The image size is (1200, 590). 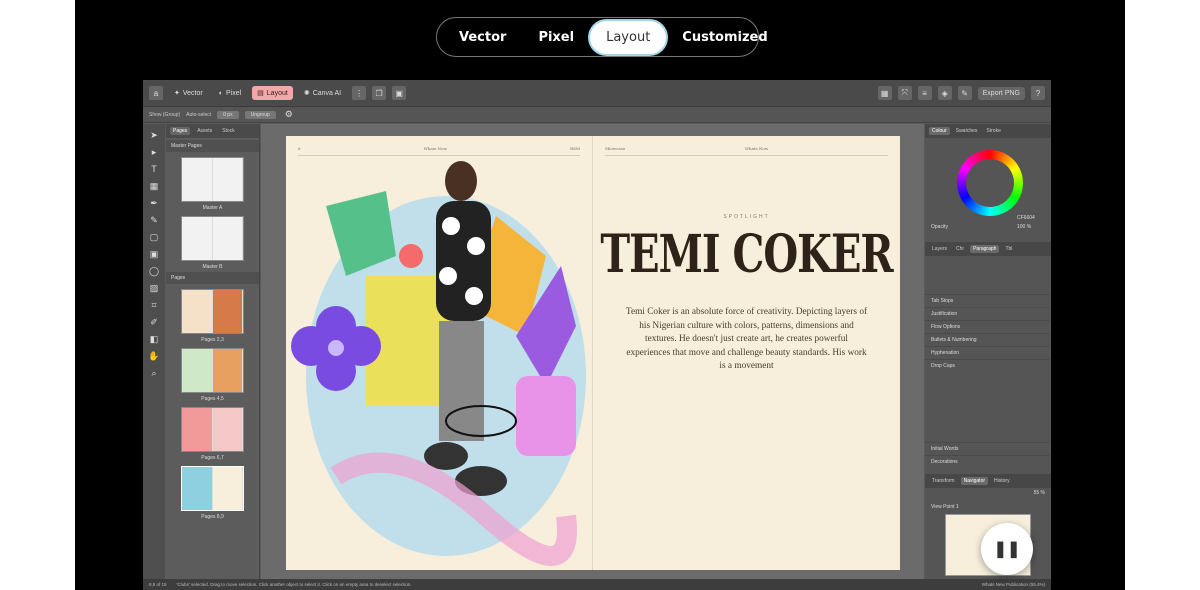 What do you see at coordinates (212, 517) in the screenshot?
I see `thumb-label: Pages 8,9` at bounding box center [212, 517].